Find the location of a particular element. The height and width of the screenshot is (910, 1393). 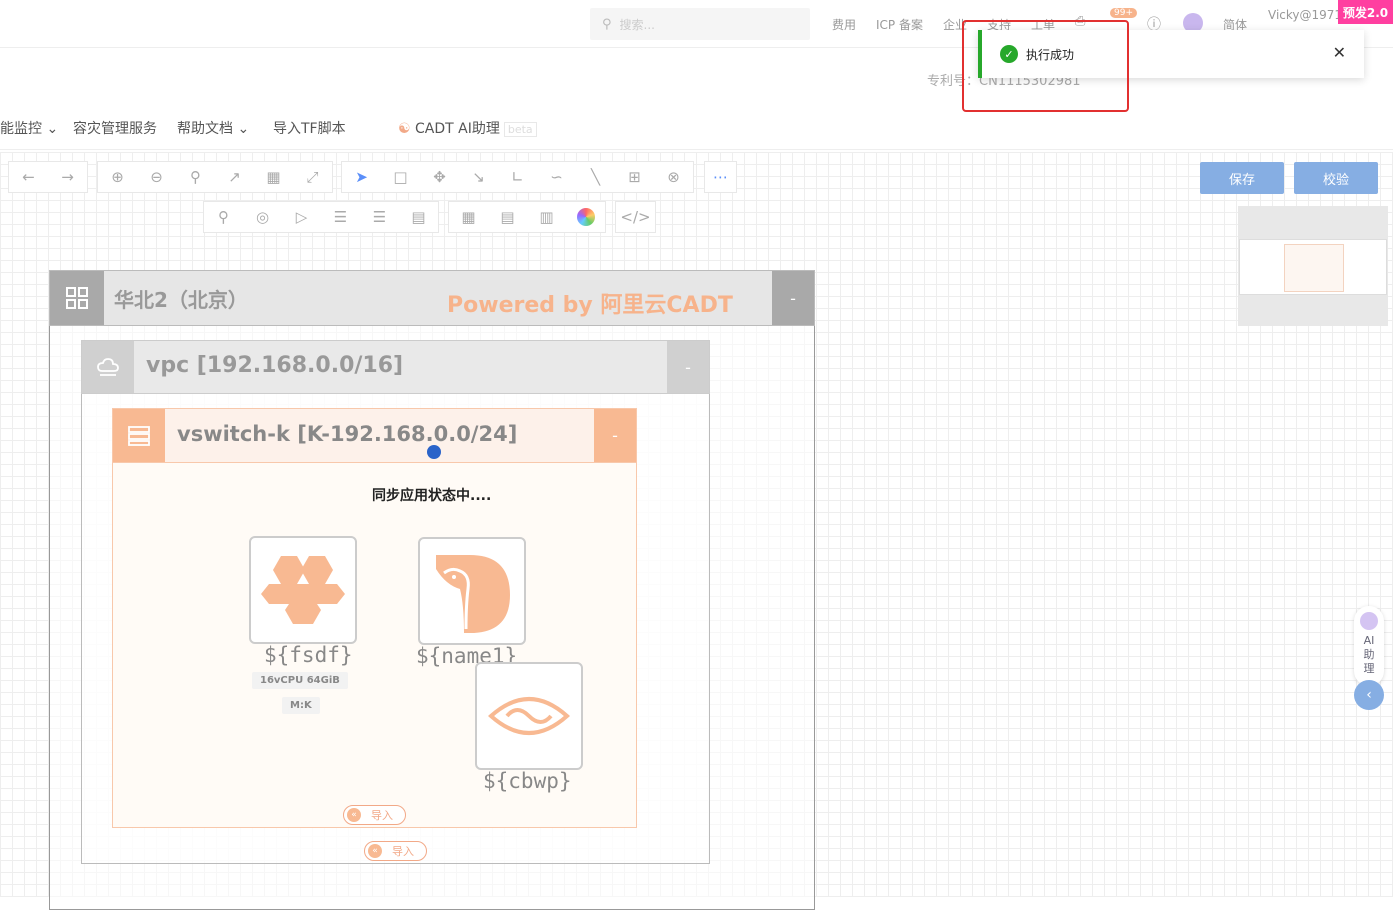

edit-tools: ➤ □ ✥ ↘ ∟ ∽ ╲ ⊞ ⊗ is located at coordinates (517, 177).